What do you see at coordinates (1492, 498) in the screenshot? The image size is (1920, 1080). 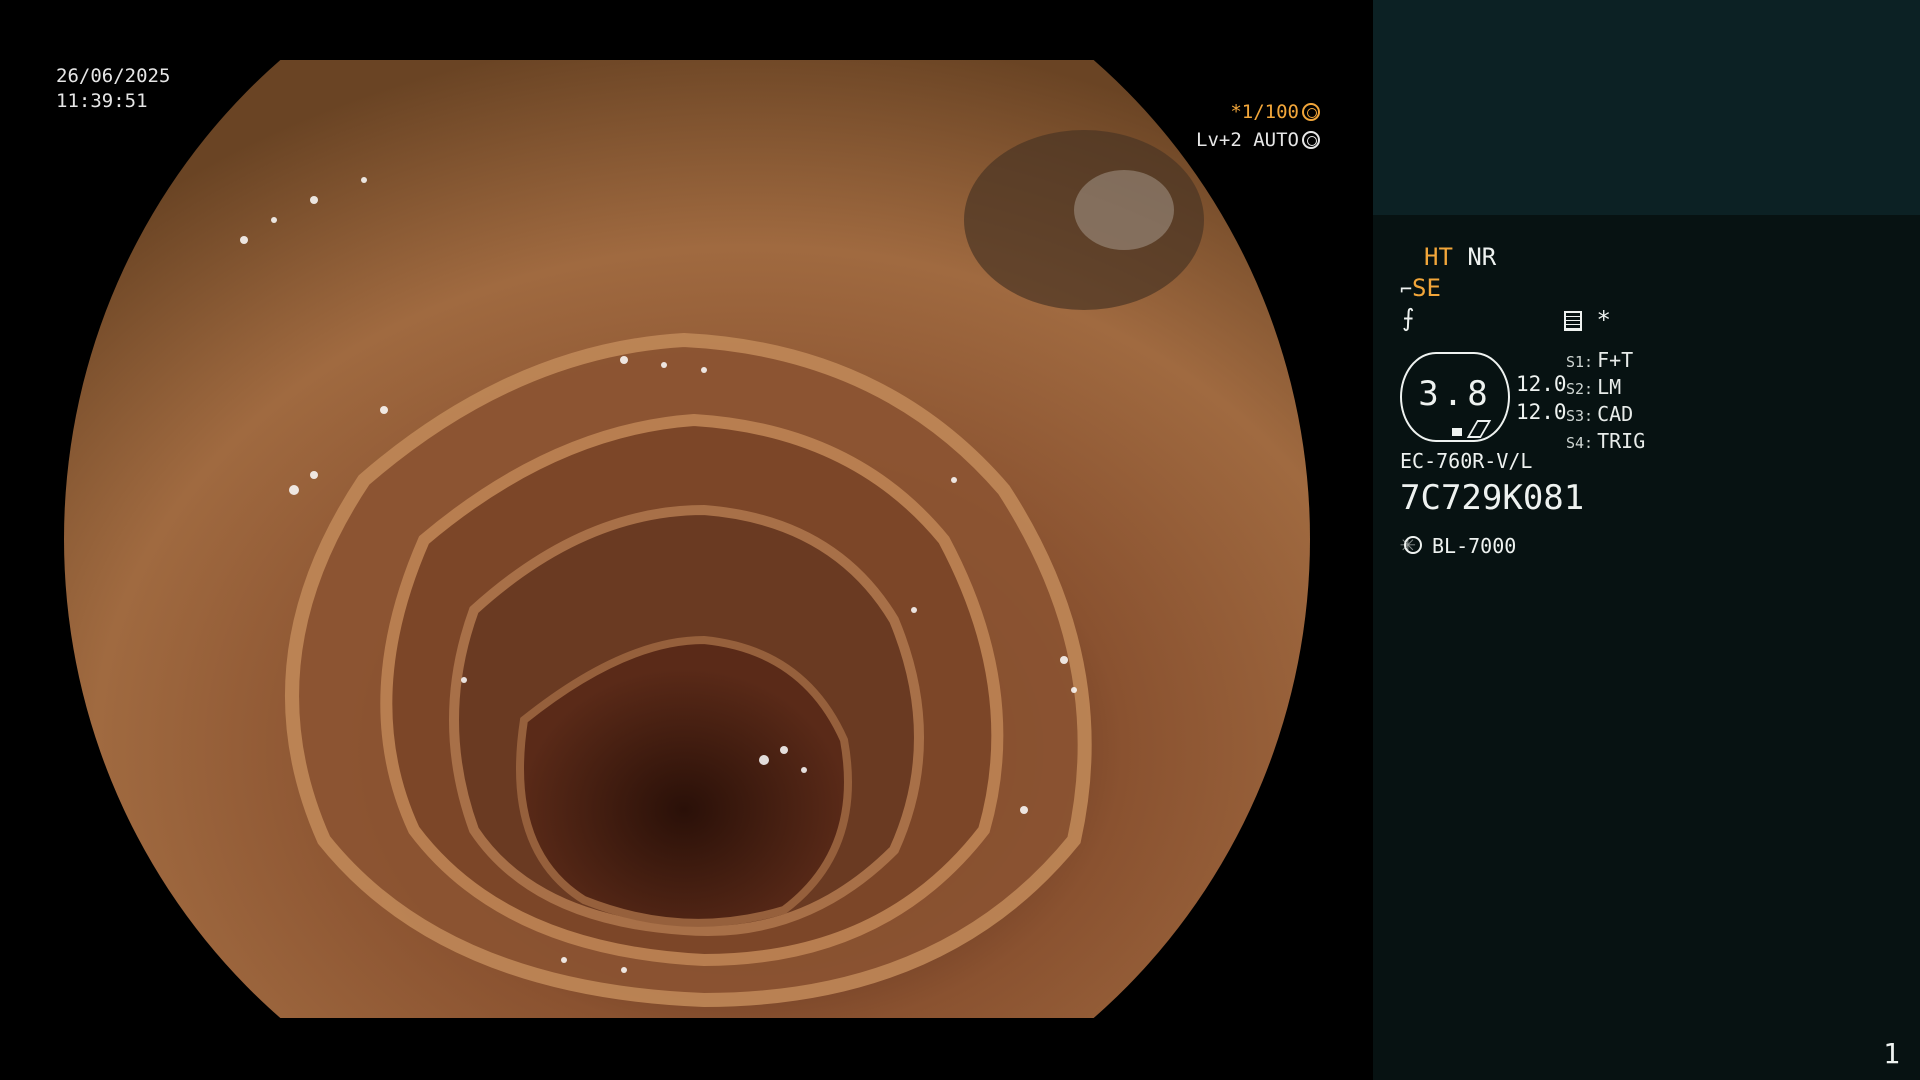 I see `scope-serial: 7C729K081` at bounding box center [1492, 498].